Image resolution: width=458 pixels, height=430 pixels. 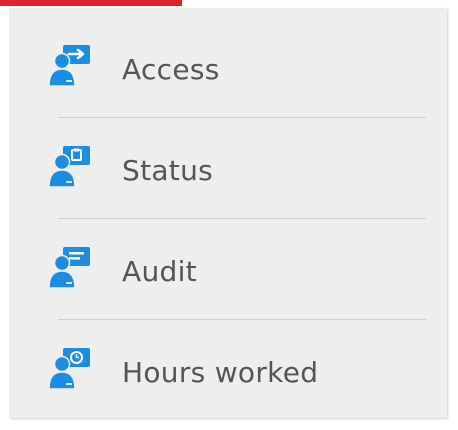 I want to click on menu-item-label: Audit, so click(x=159, y=271).